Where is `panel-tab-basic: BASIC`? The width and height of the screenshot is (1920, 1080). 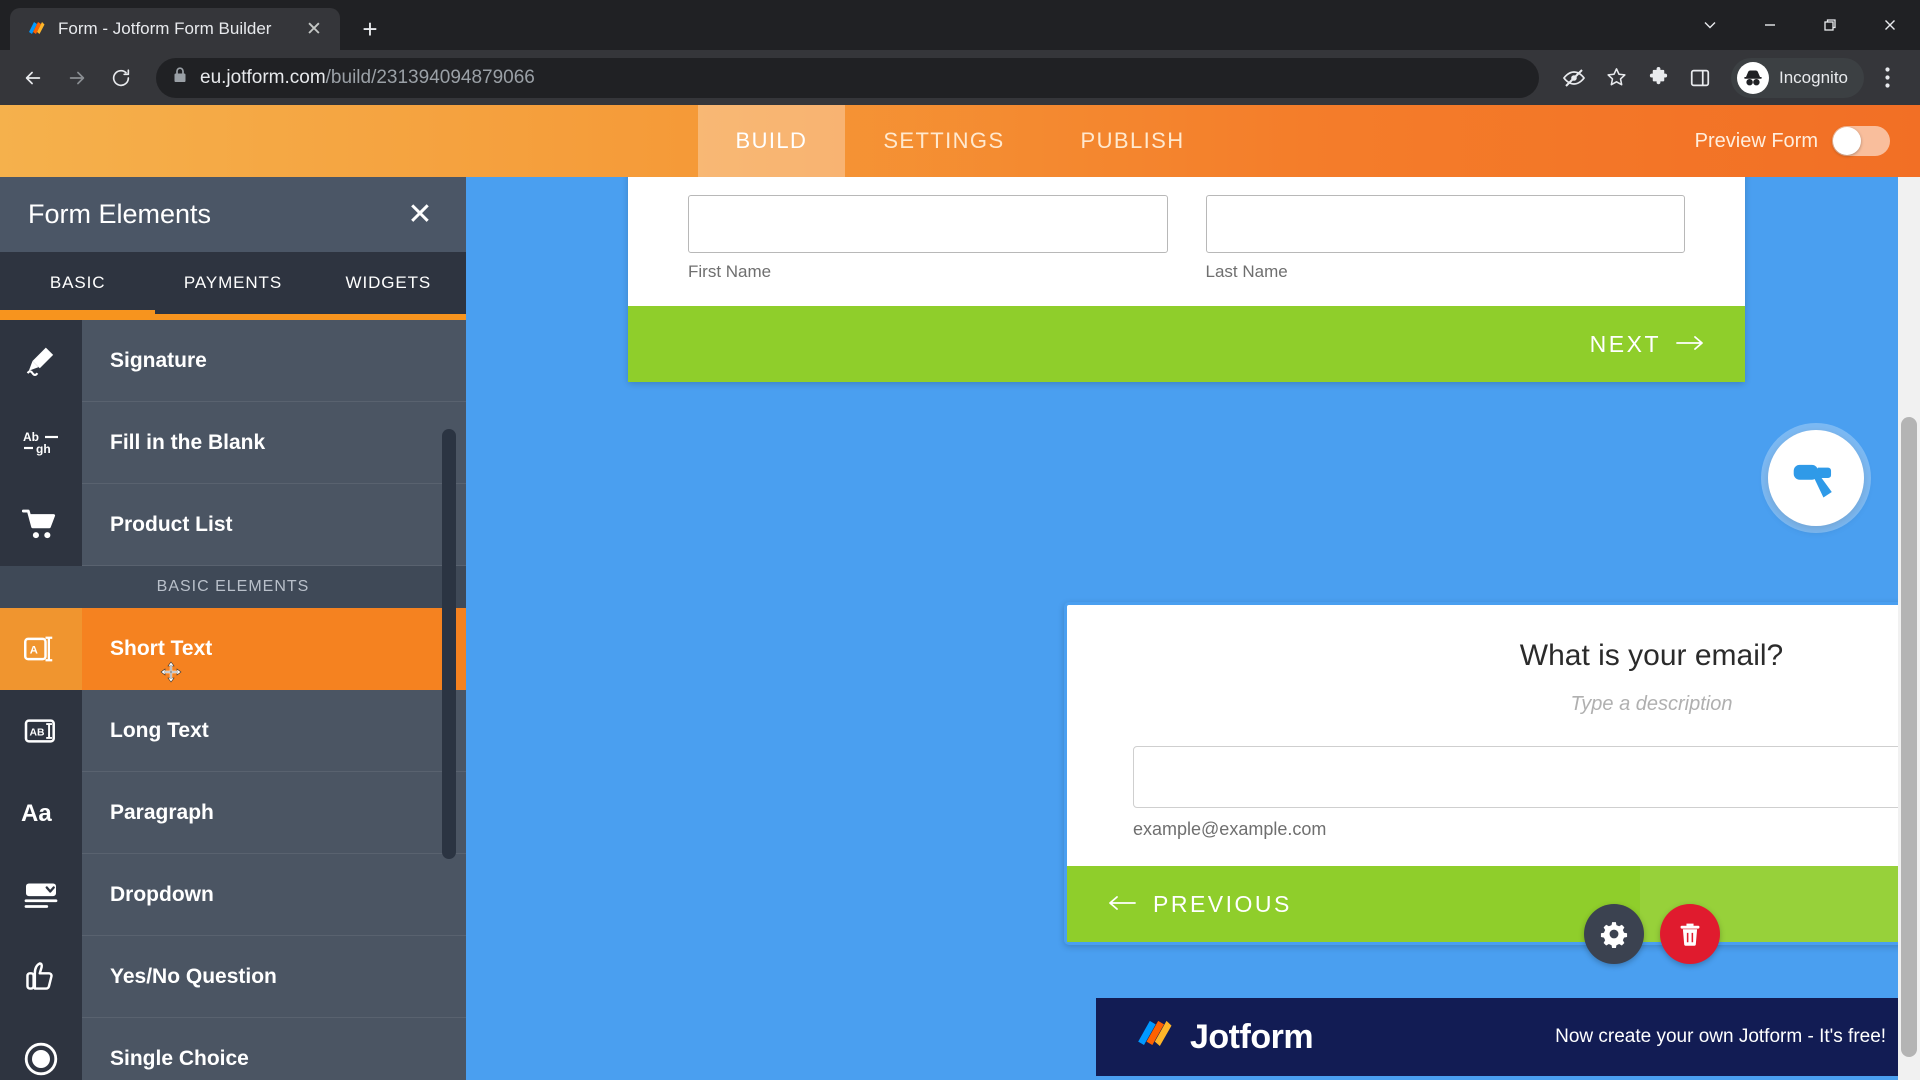 panel-tab-basic: BASIC is located at coordinates (78, 283).